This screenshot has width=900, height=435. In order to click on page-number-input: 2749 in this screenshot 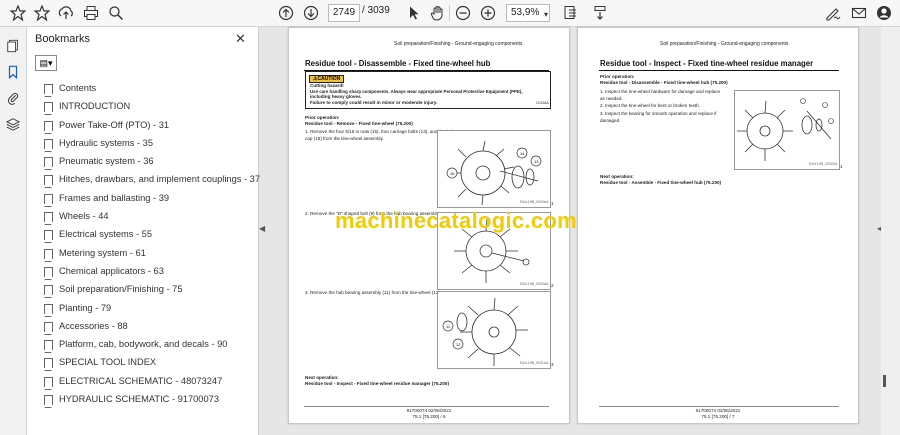, I will do `click(344, 13)`.